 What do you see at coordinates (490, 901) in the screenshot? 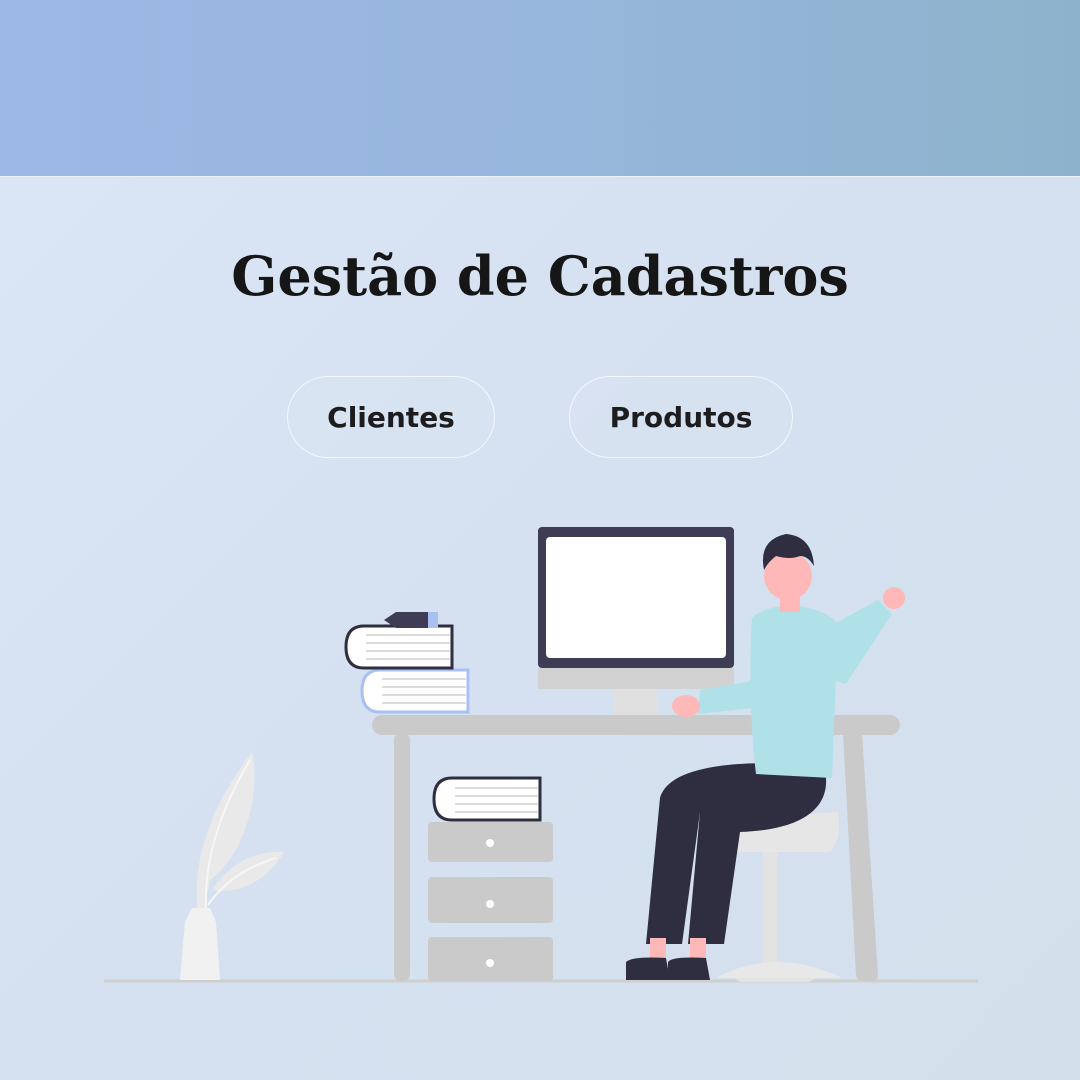
I see `drawer-cabinet` at bounding box center [490, 901].